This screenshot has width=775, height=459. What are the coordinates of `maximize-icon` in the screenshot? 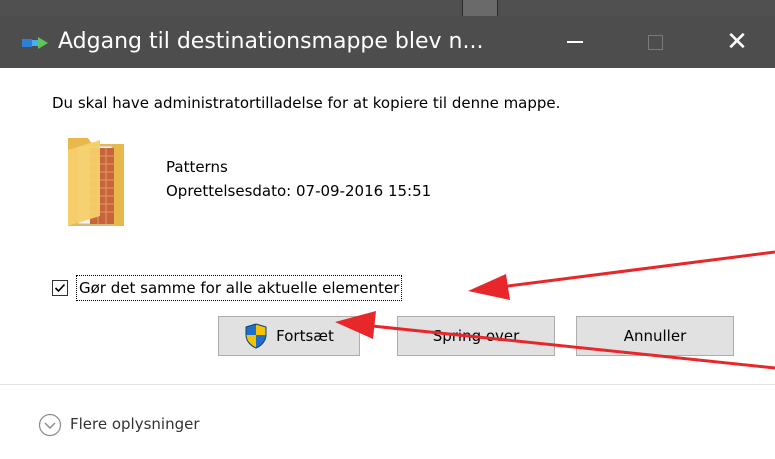 It's located at (655, 42).